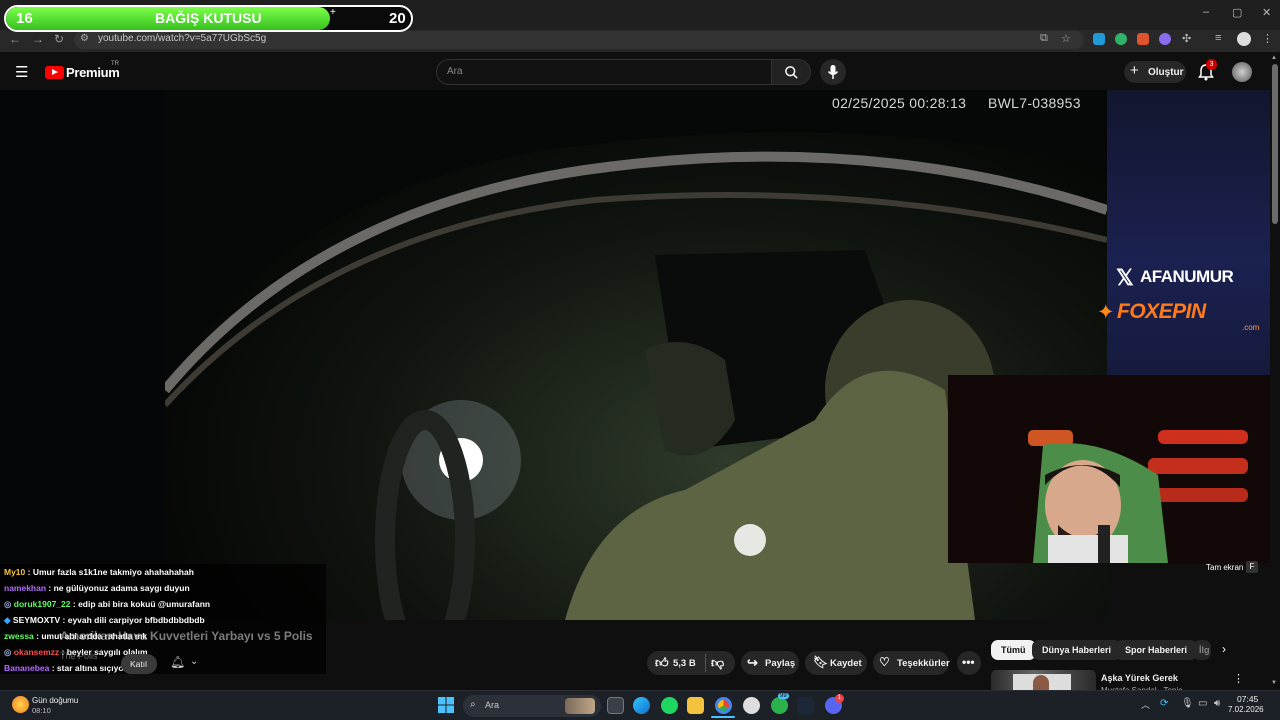  I want to click on voice-search-button, so click(833, 72).